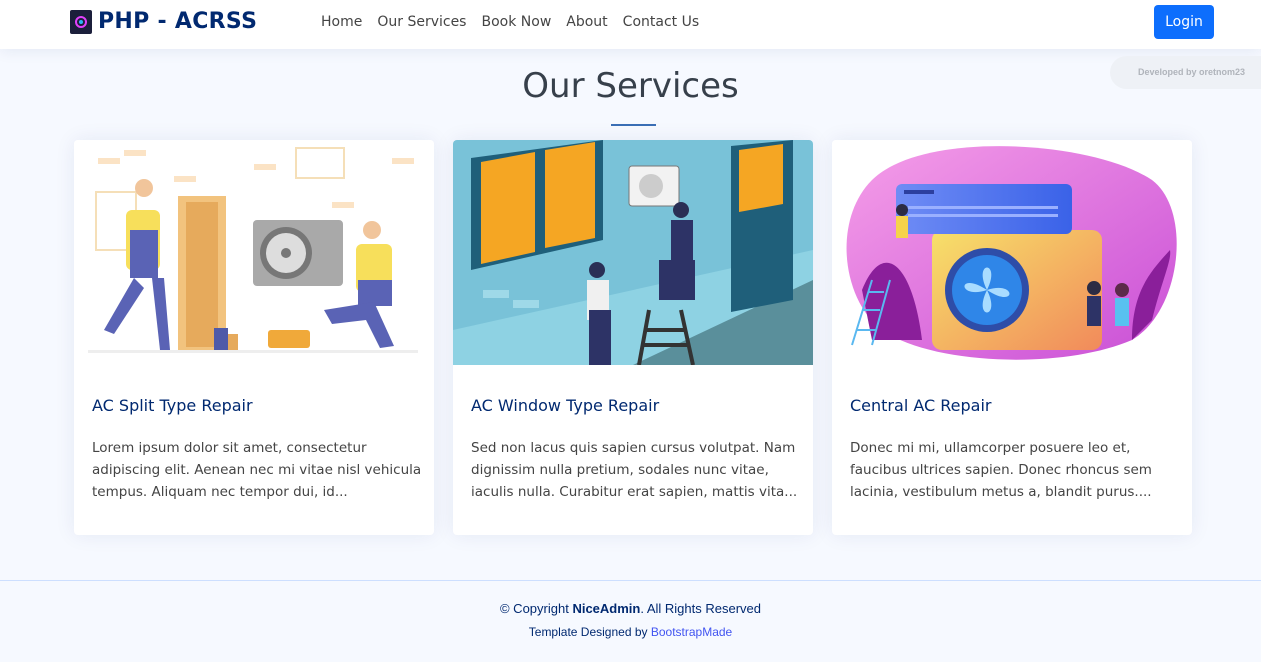 The image size is (1261, 662). Describe the element at coordinates (588, 632) in the screenshot. I see `credits-prefix: Template Designed by` at that location.